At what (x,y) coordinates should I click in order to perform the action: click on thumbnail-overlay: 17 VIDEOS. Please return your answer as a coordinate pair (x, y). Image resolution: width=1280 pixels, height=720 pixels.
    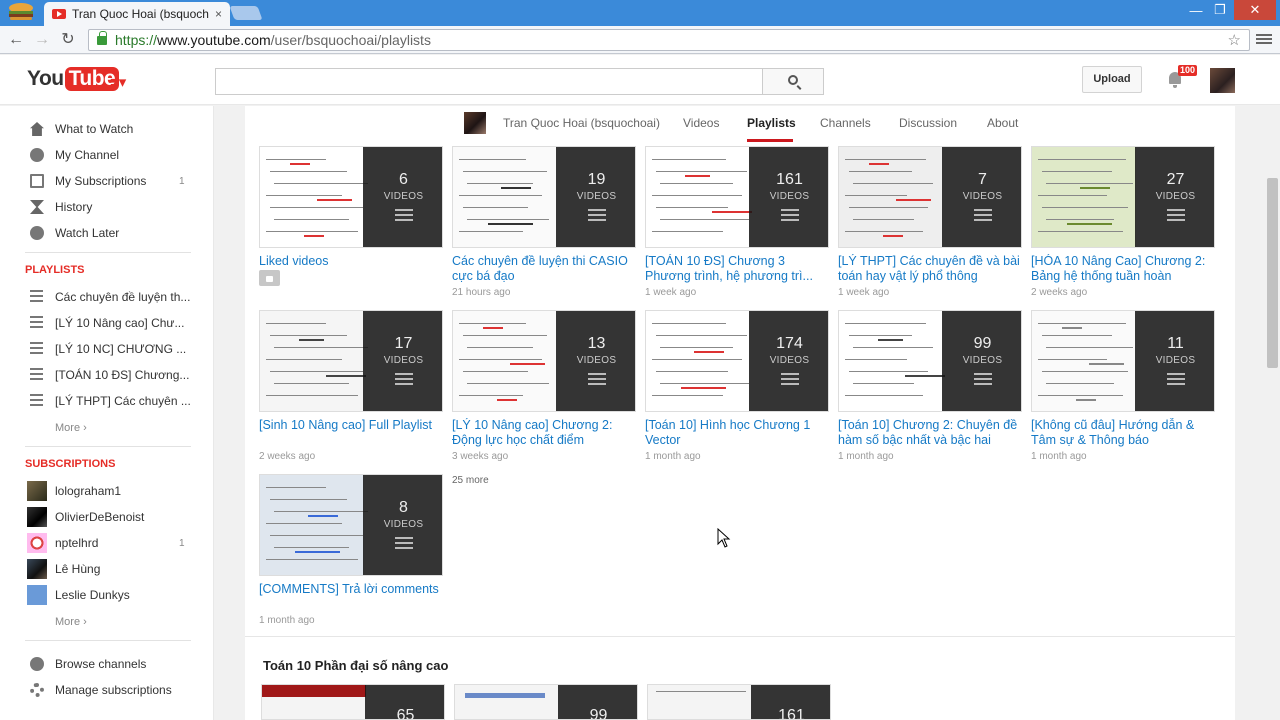
    Looking at the image, I should click on (402, 361).